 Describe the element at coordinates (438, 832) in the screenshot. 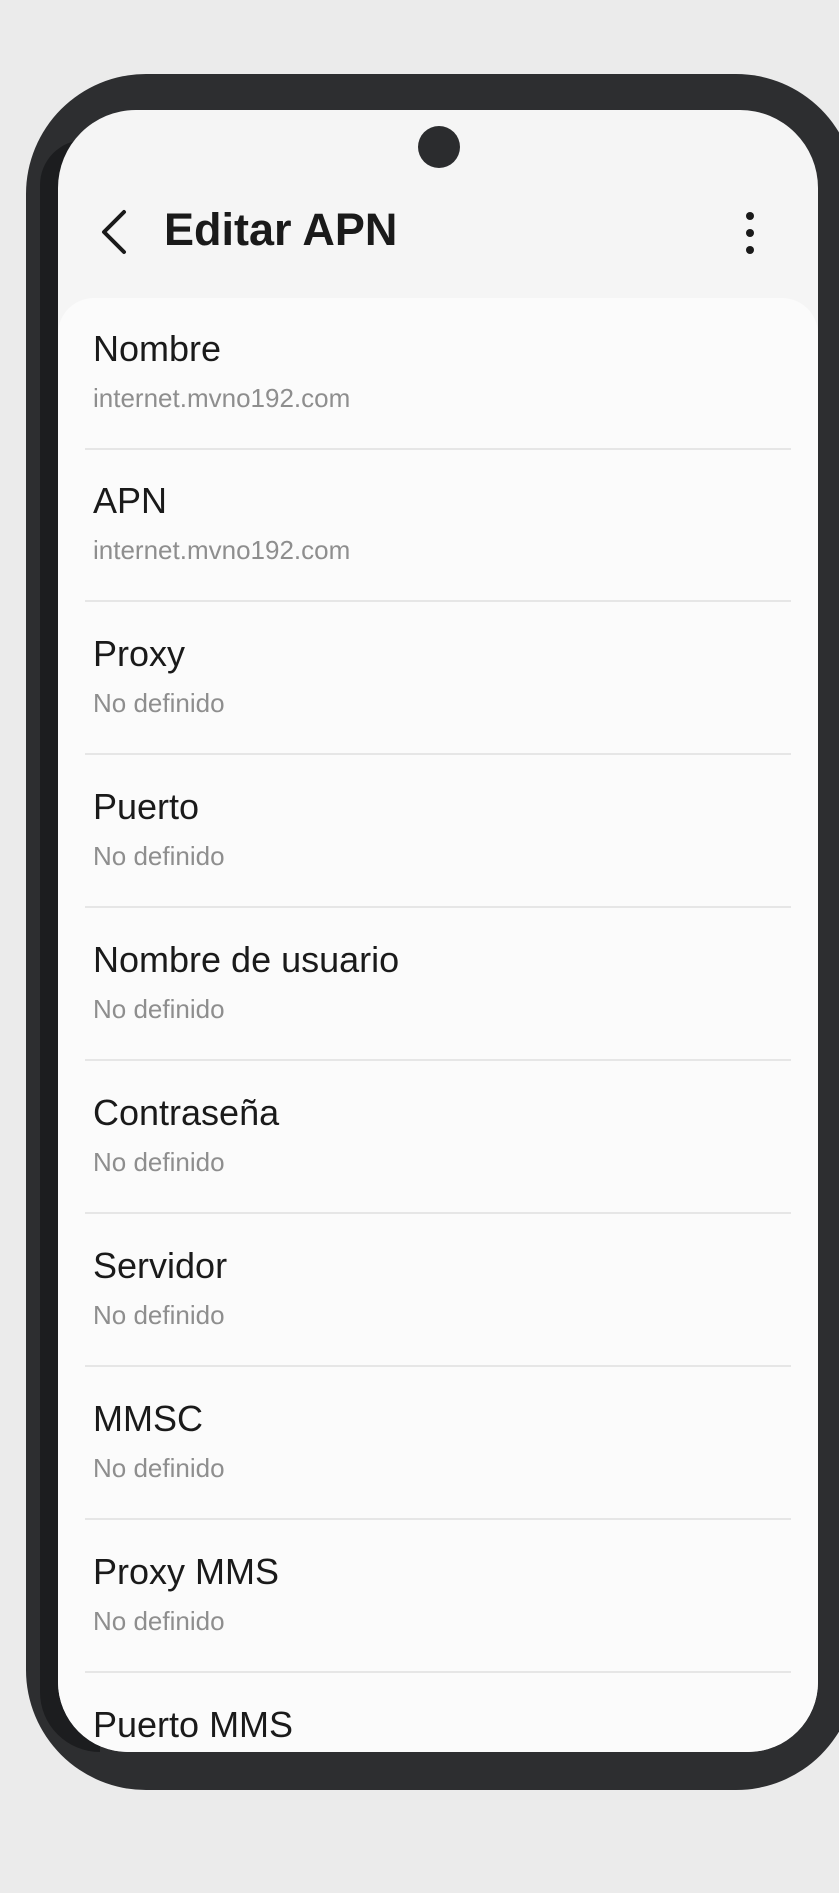

I see `setting-row-puerto: Puerto No definido` at that location.